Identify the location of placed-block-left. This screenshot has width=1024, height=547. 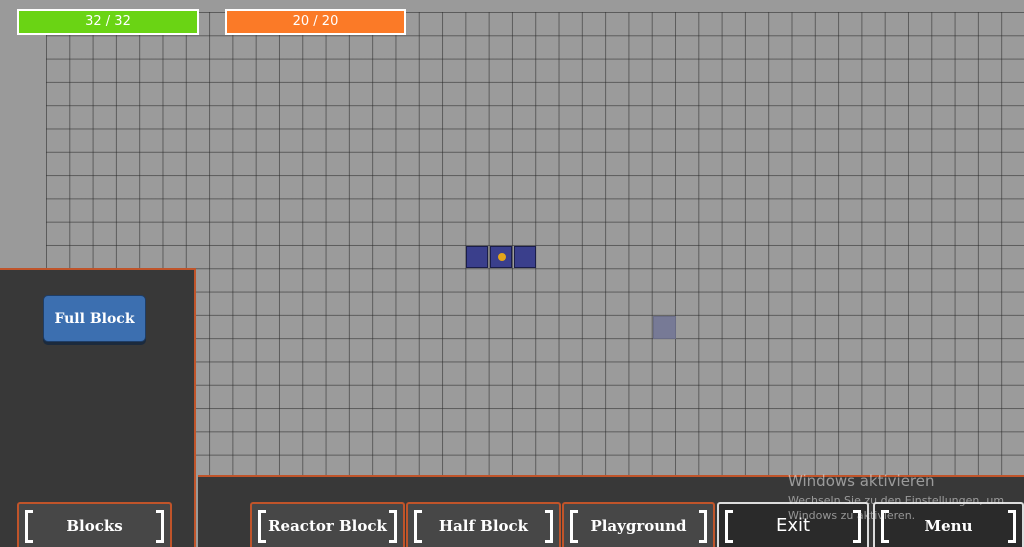
(477, 257).